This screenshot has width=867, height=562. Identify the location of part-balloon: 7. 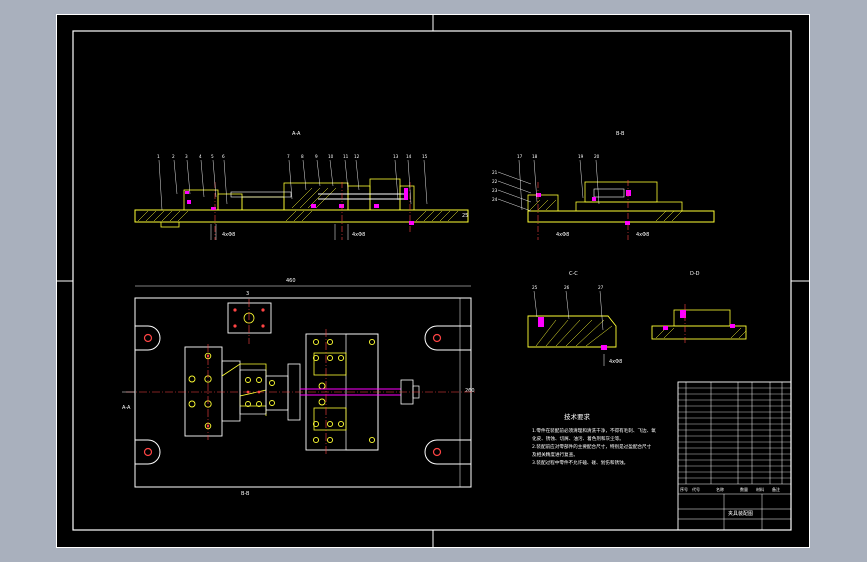
(288, 156).